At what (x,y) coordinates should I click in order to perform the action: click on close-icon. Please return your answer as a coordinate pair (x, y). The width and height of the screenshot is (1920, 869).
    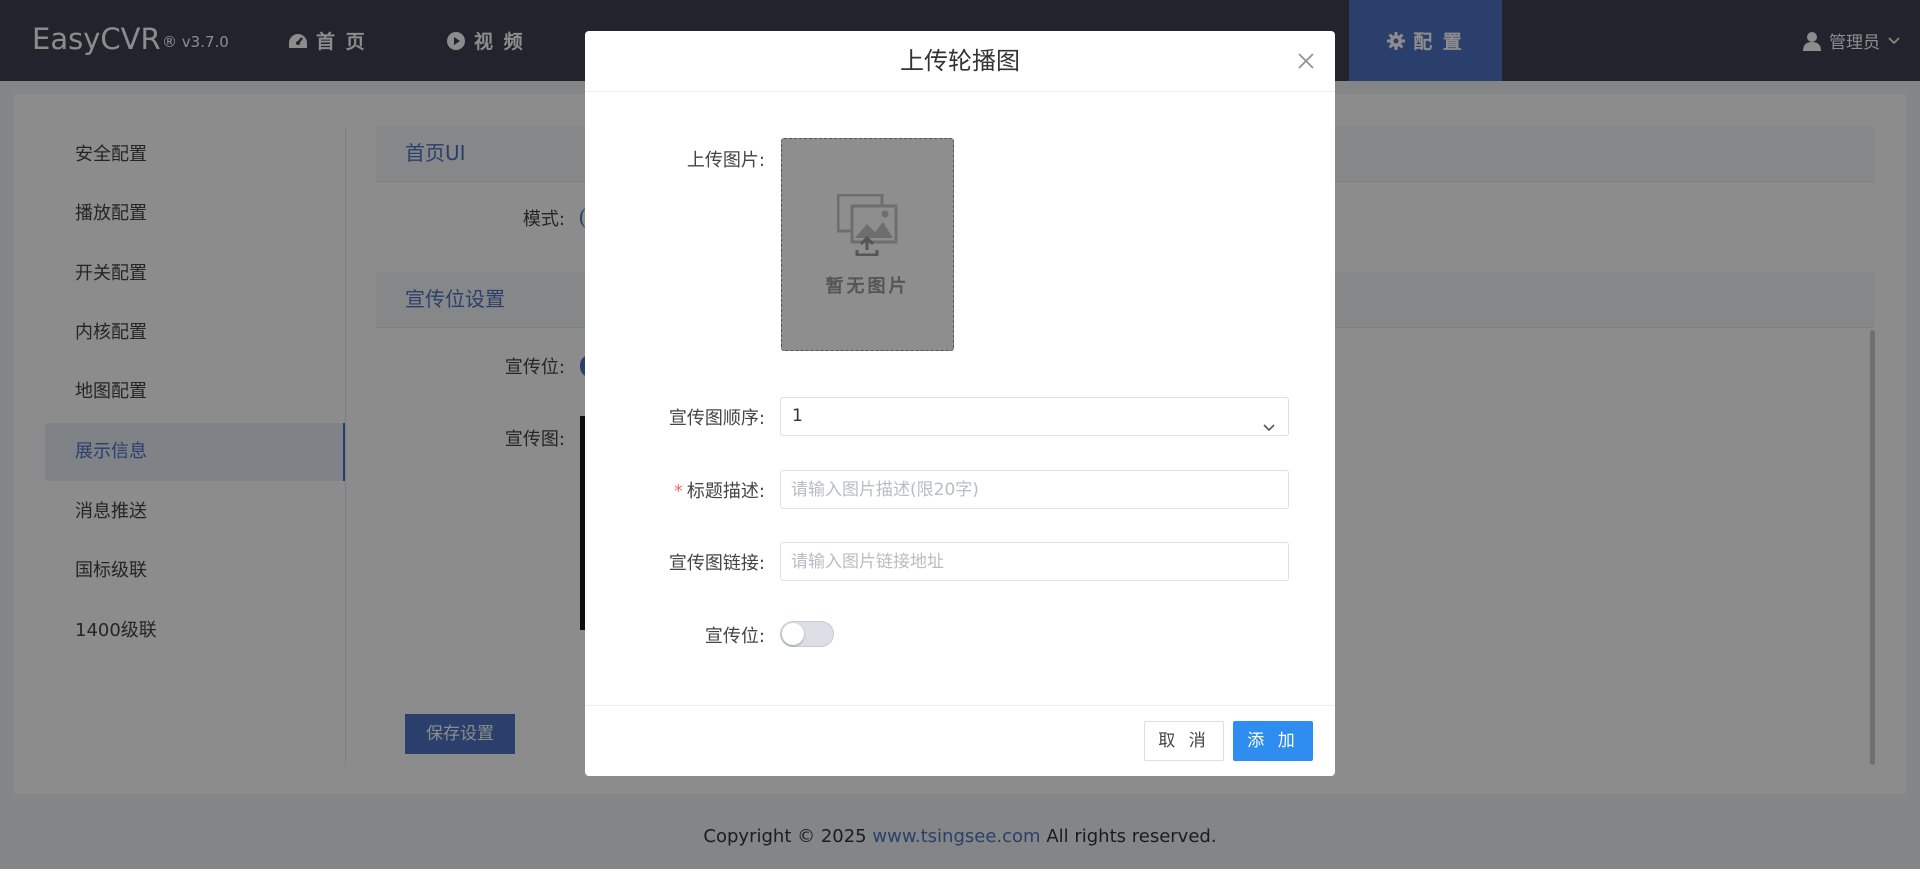
    Looking at the image, I should click on (1306, 61).